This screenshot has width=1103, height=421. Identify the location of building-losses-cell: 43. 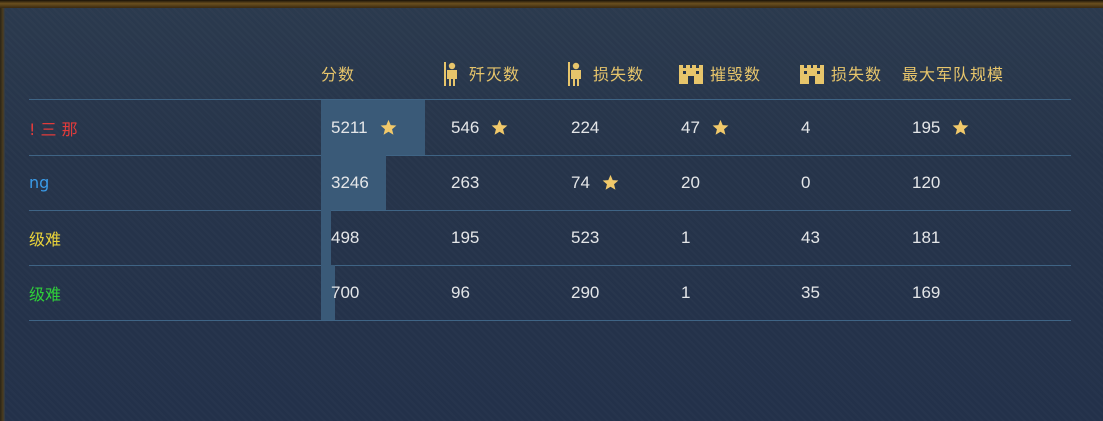
(810, 237).